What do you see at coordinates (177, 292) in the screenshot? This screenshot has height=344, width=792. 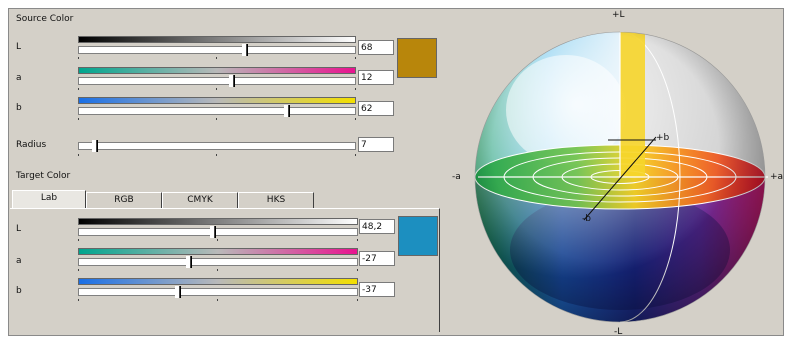 I see `target-b-thumb` at bounding box center [177, 292].